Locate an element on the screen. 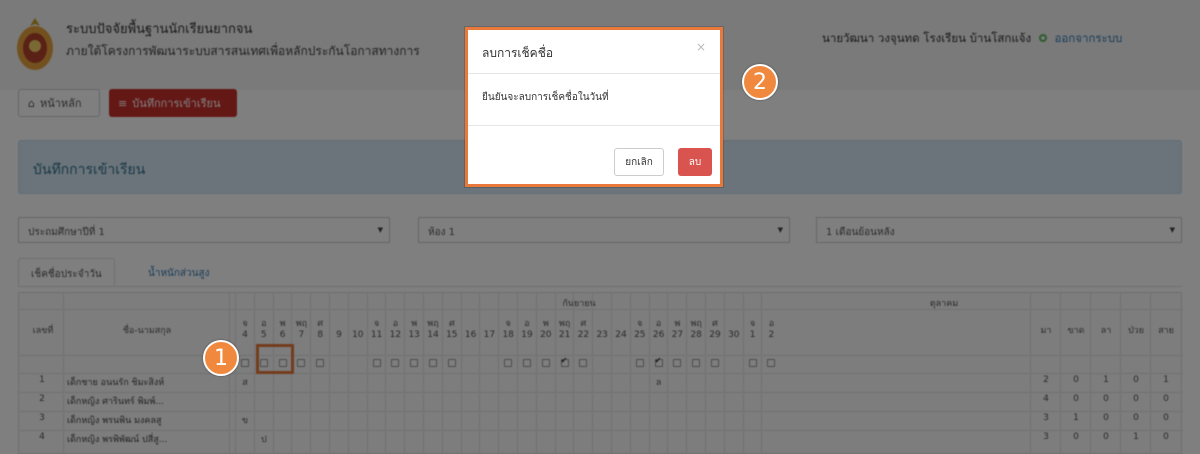 This screenshot has width=1200, height=454. day-label: 13 is located at coordinates (414, 335).